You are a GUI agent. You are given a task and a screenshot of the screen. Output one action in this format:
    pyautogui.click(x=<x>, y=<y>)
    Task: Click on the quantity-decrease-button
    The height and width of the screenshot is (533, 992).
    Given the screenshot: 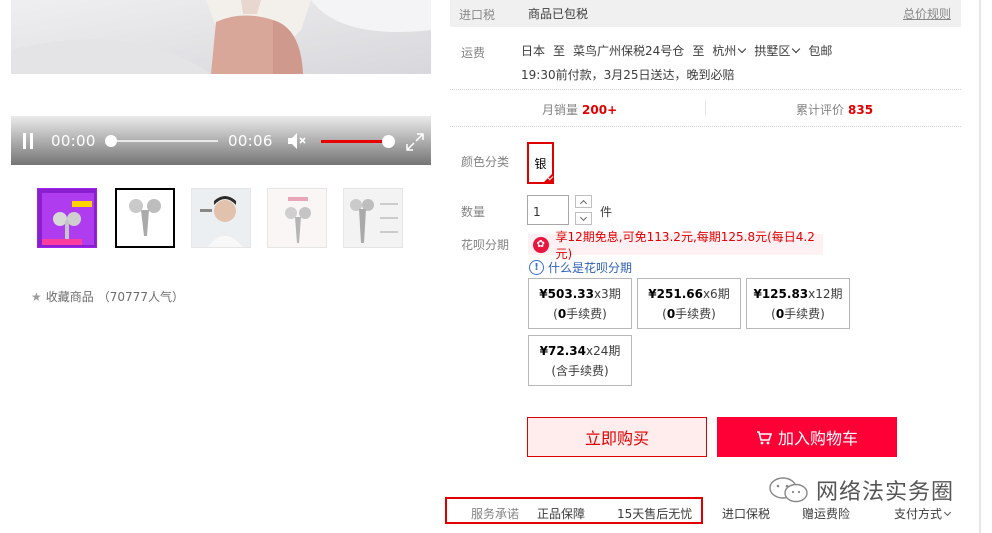 What is the action you would take?
    pyautogui.click(x=583, y=218)
    